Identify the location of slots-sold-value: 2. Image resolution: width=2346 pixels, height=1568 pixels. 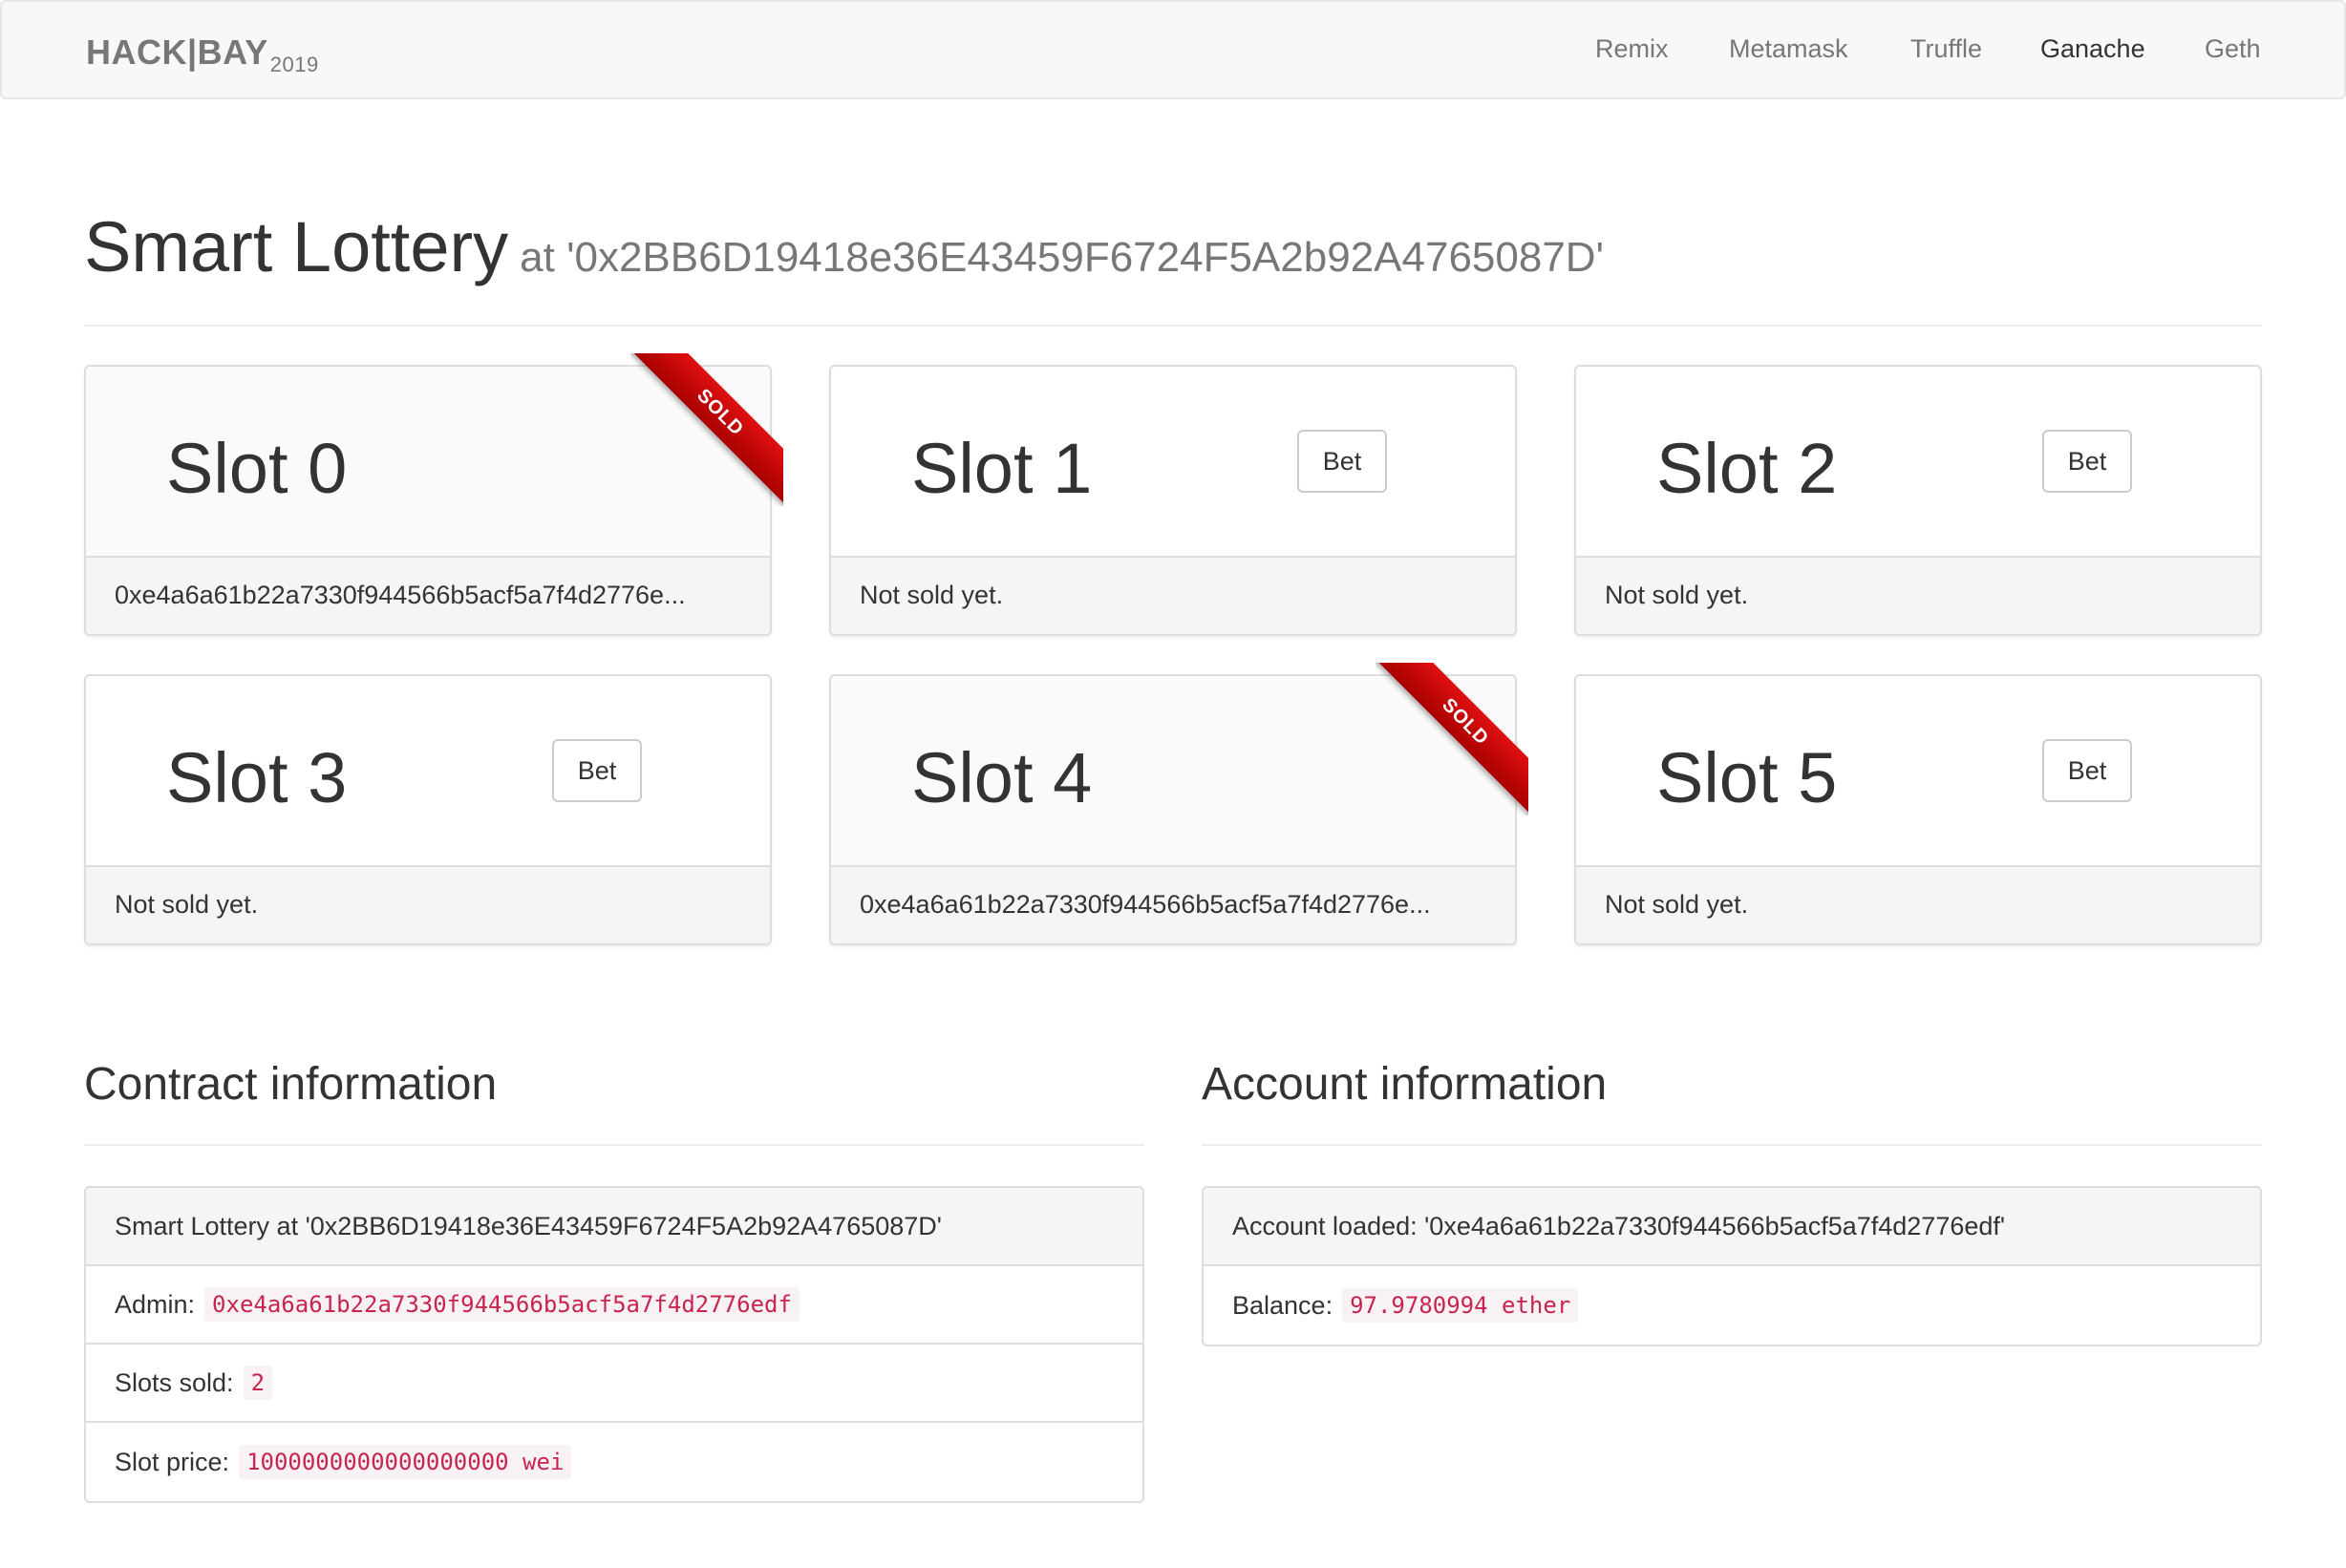
(258, 1383).